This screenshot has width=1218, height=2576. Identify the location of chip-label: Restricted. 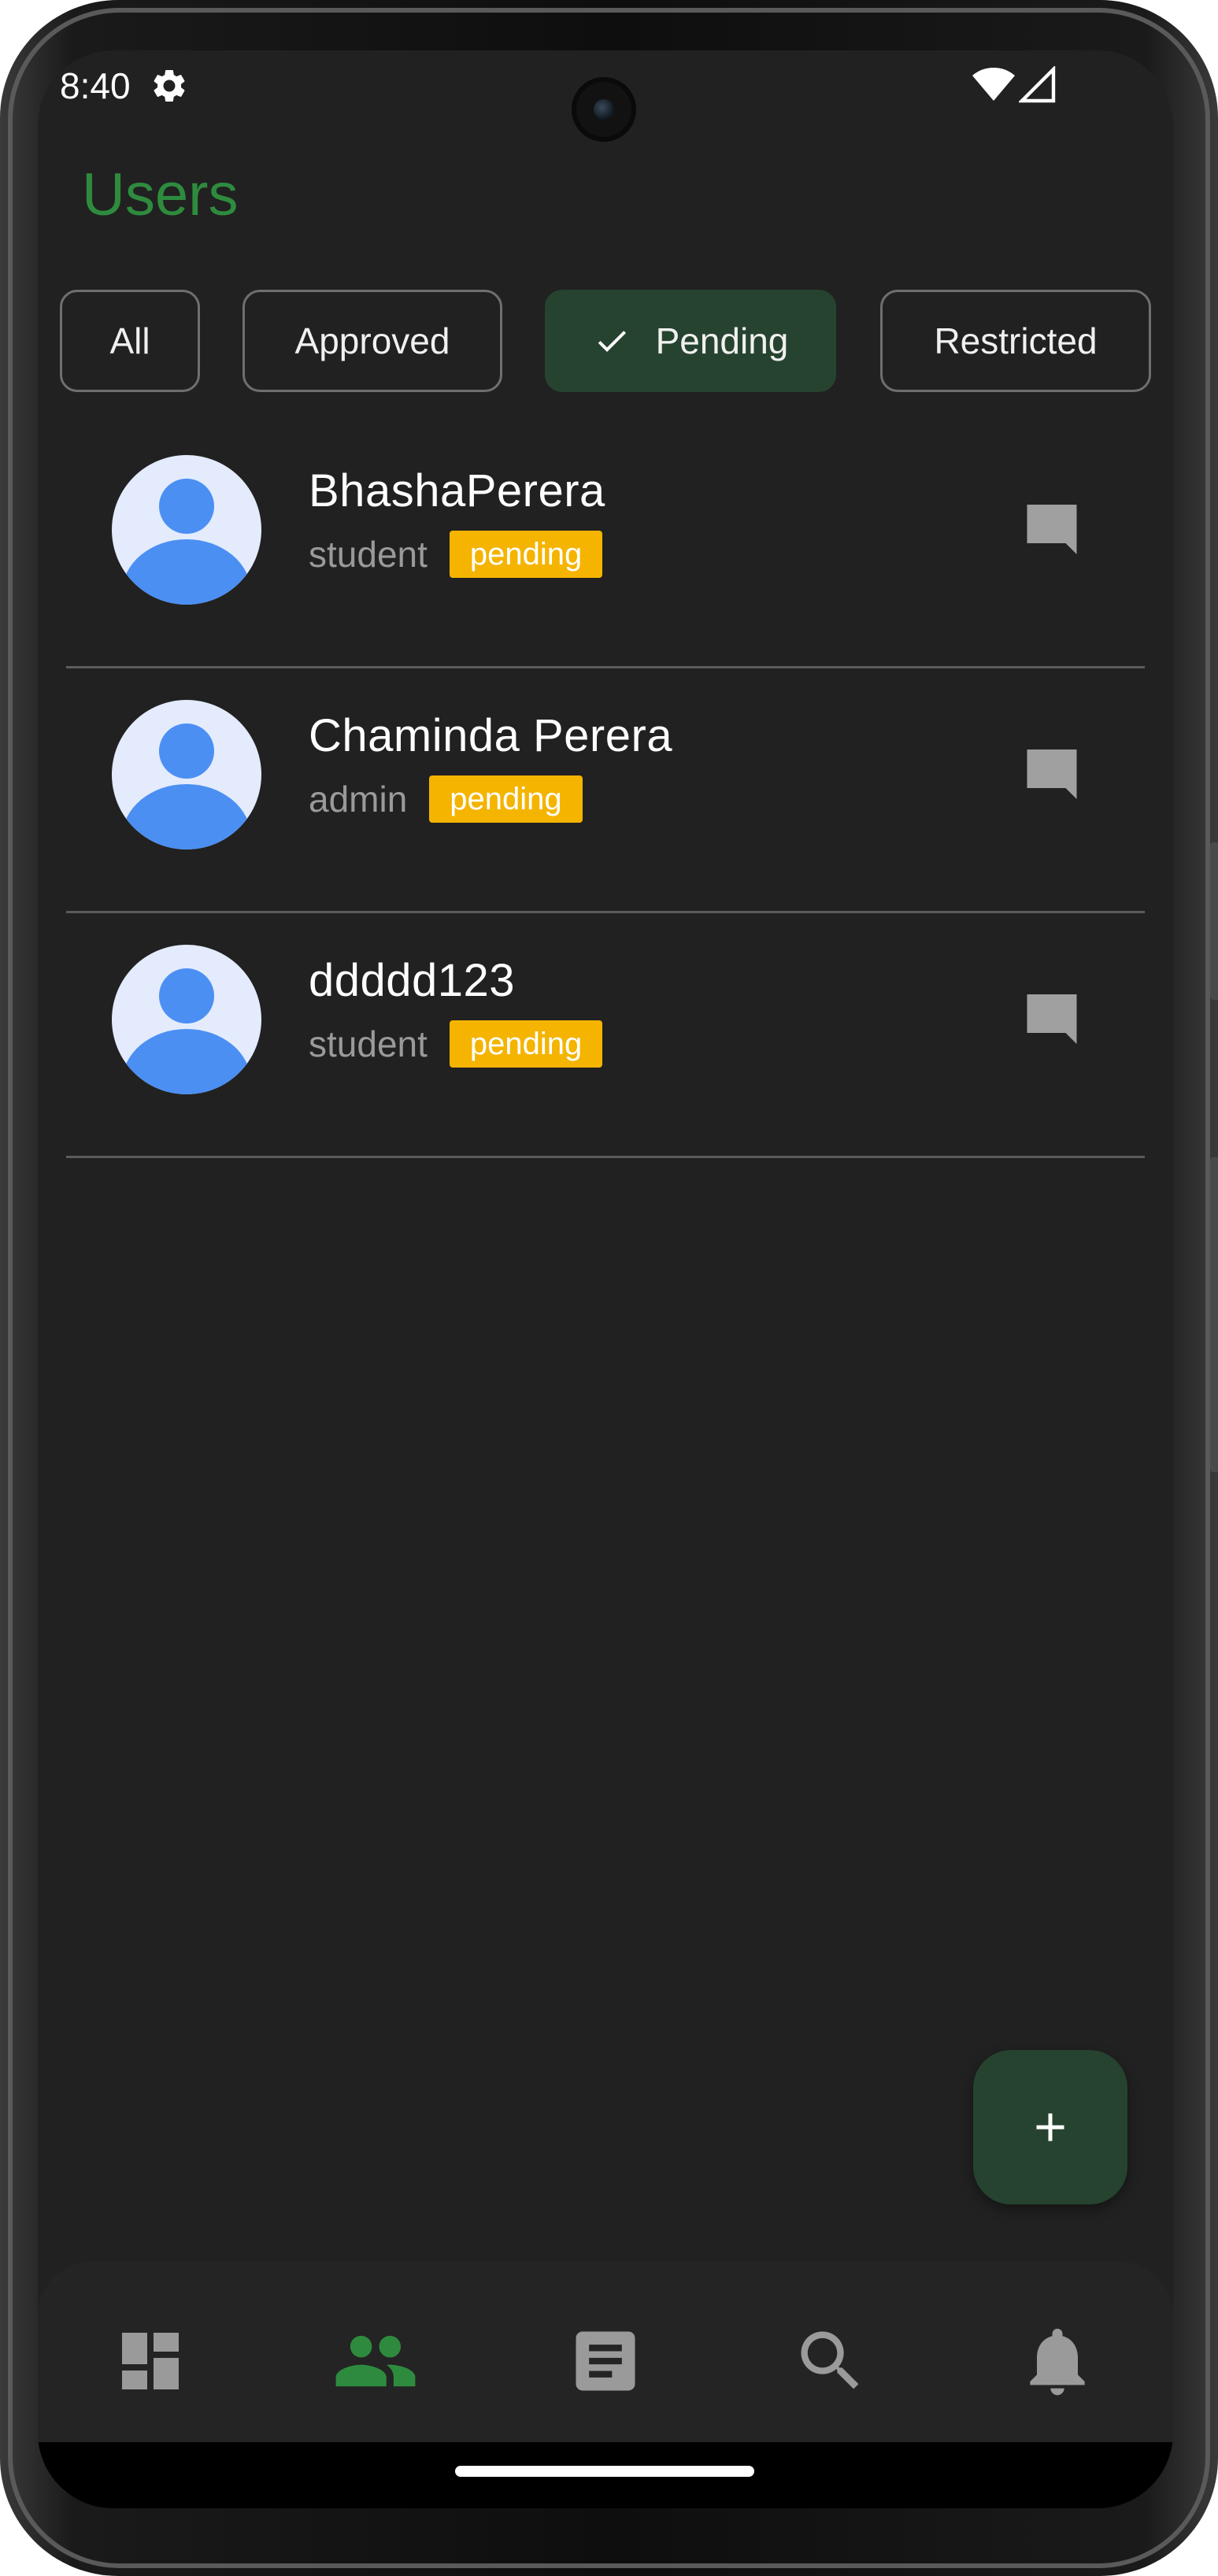
(1016, 340).